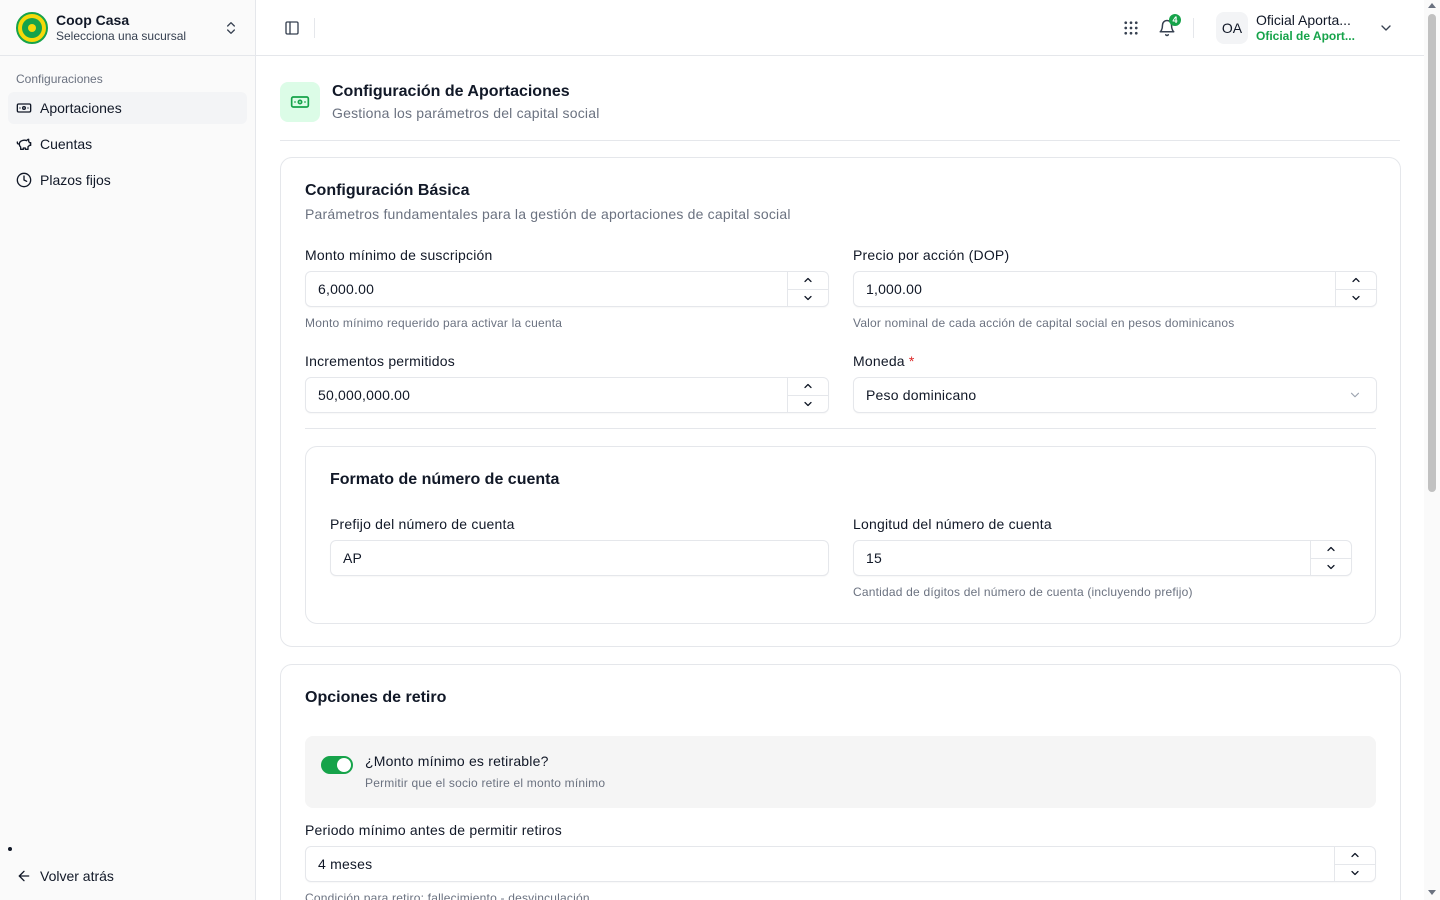 This screenshot has width=1440, height=900. I want to click on input-value: 1,000.00, so click(894, 289).